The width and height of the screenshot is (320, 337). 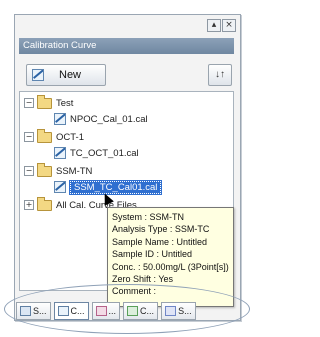 What do you see at coordinates (65, 103) in the screenshot?
I see `tree-item-label: Test` at bounding box center [65, 103].